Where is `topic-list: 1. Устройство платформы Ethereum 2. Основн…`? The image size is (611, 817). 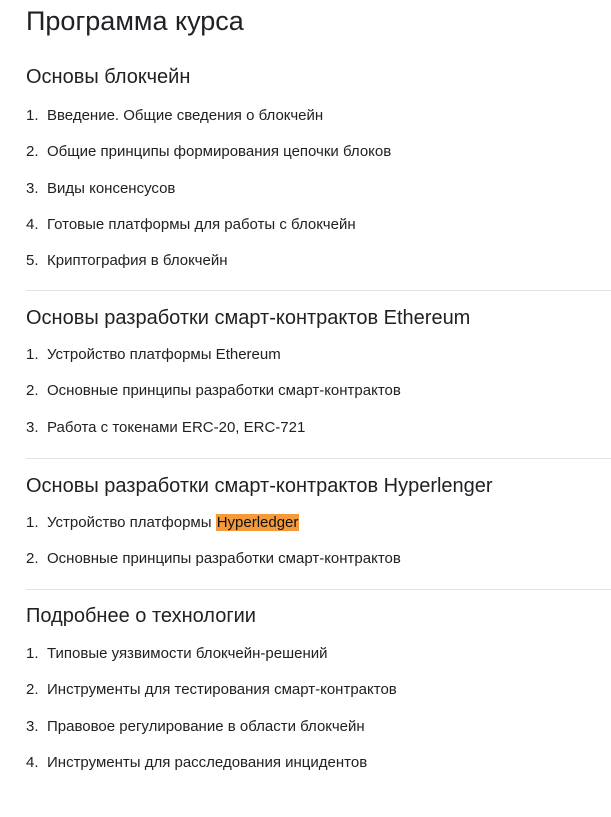 topic-list: 1. Устройство платформы Ethereum 2. Основн… is located at coordinates (213, 399).